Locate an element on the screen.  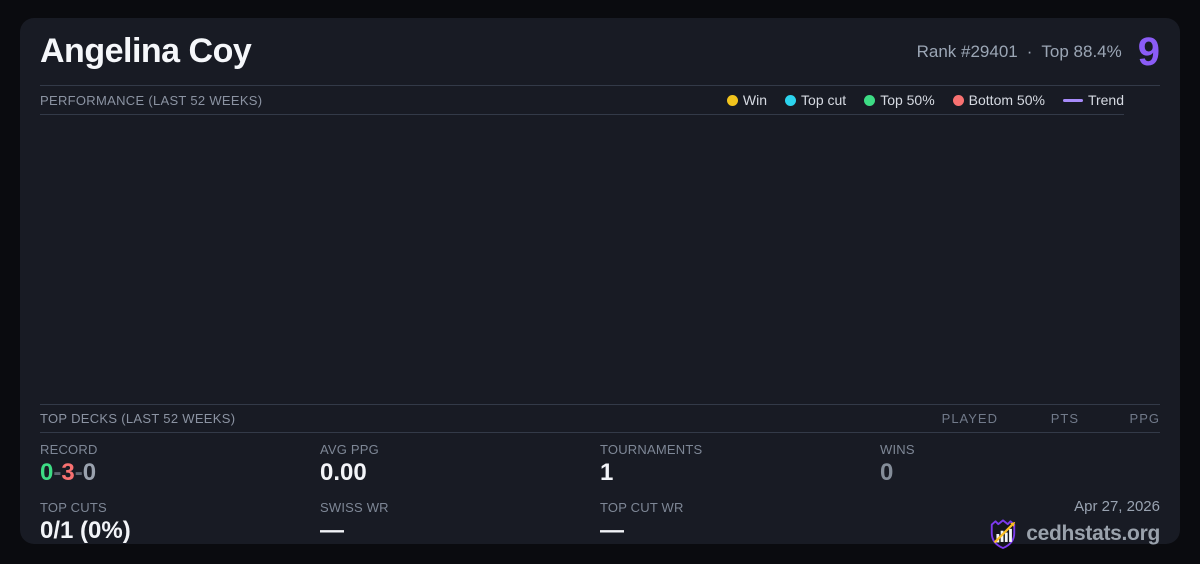
brand: cedhstats.org is located at coordinates (1074, 534).